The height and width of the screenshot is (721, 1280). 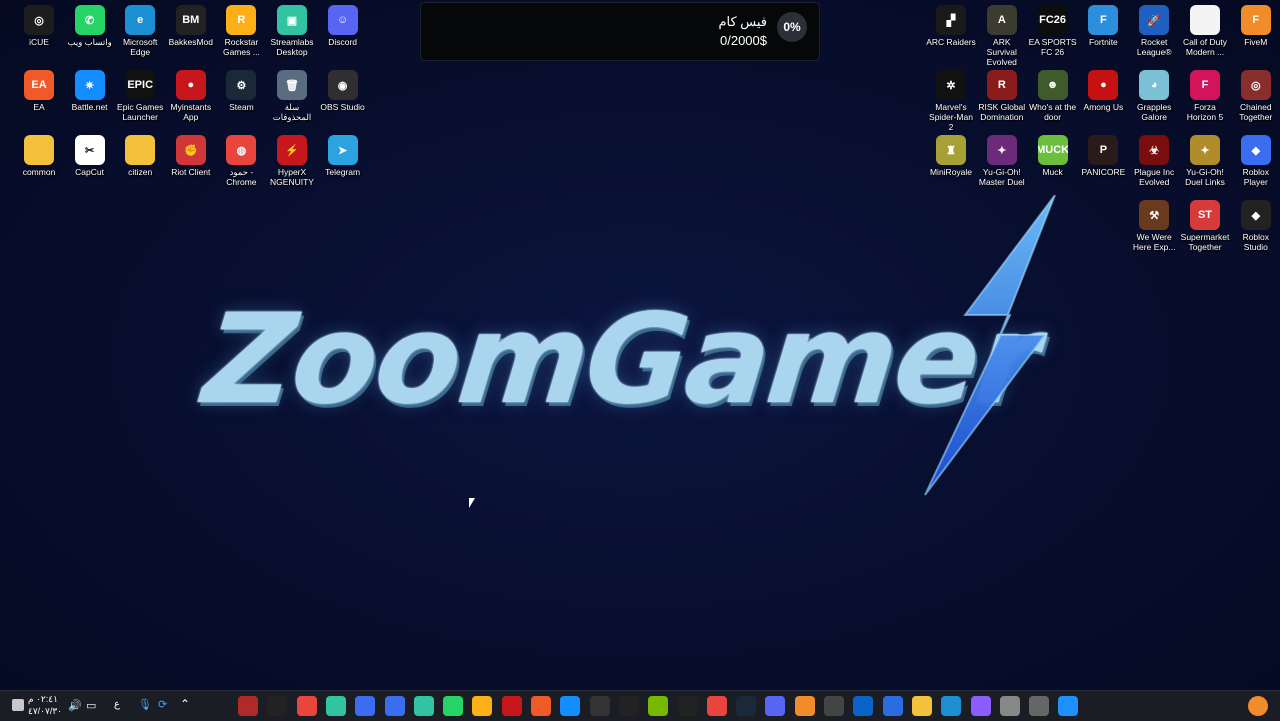 What do you see at coordinates (248, 706) in the screenshot?
I see `news-icon` at bounding box center [248, 706].